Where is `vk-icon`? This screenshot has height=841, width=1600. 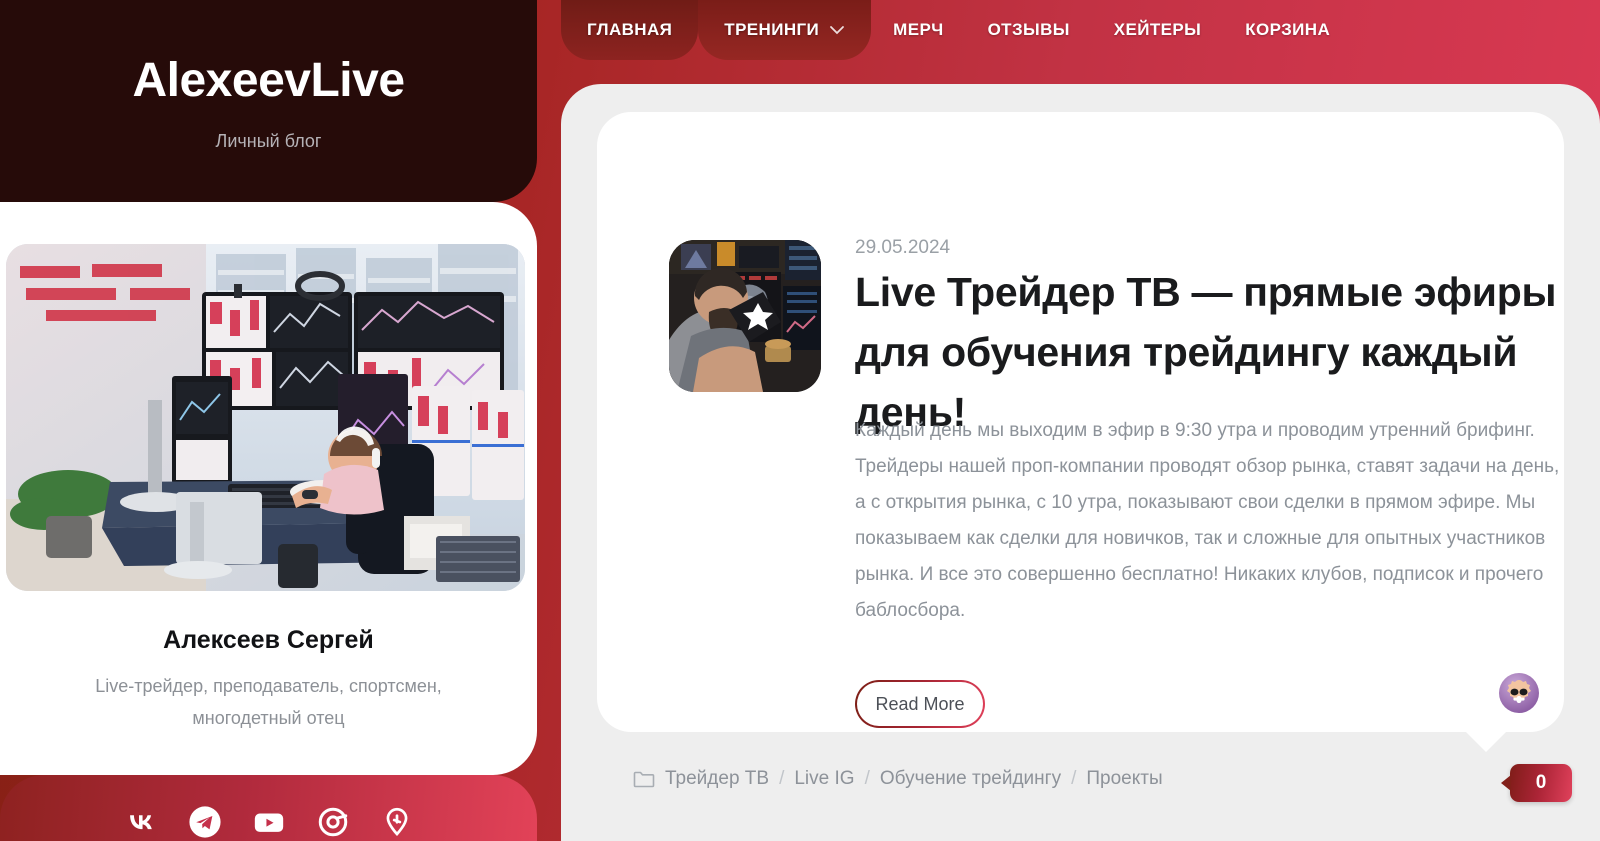 vk-icon is located at coordinates (141, 822).